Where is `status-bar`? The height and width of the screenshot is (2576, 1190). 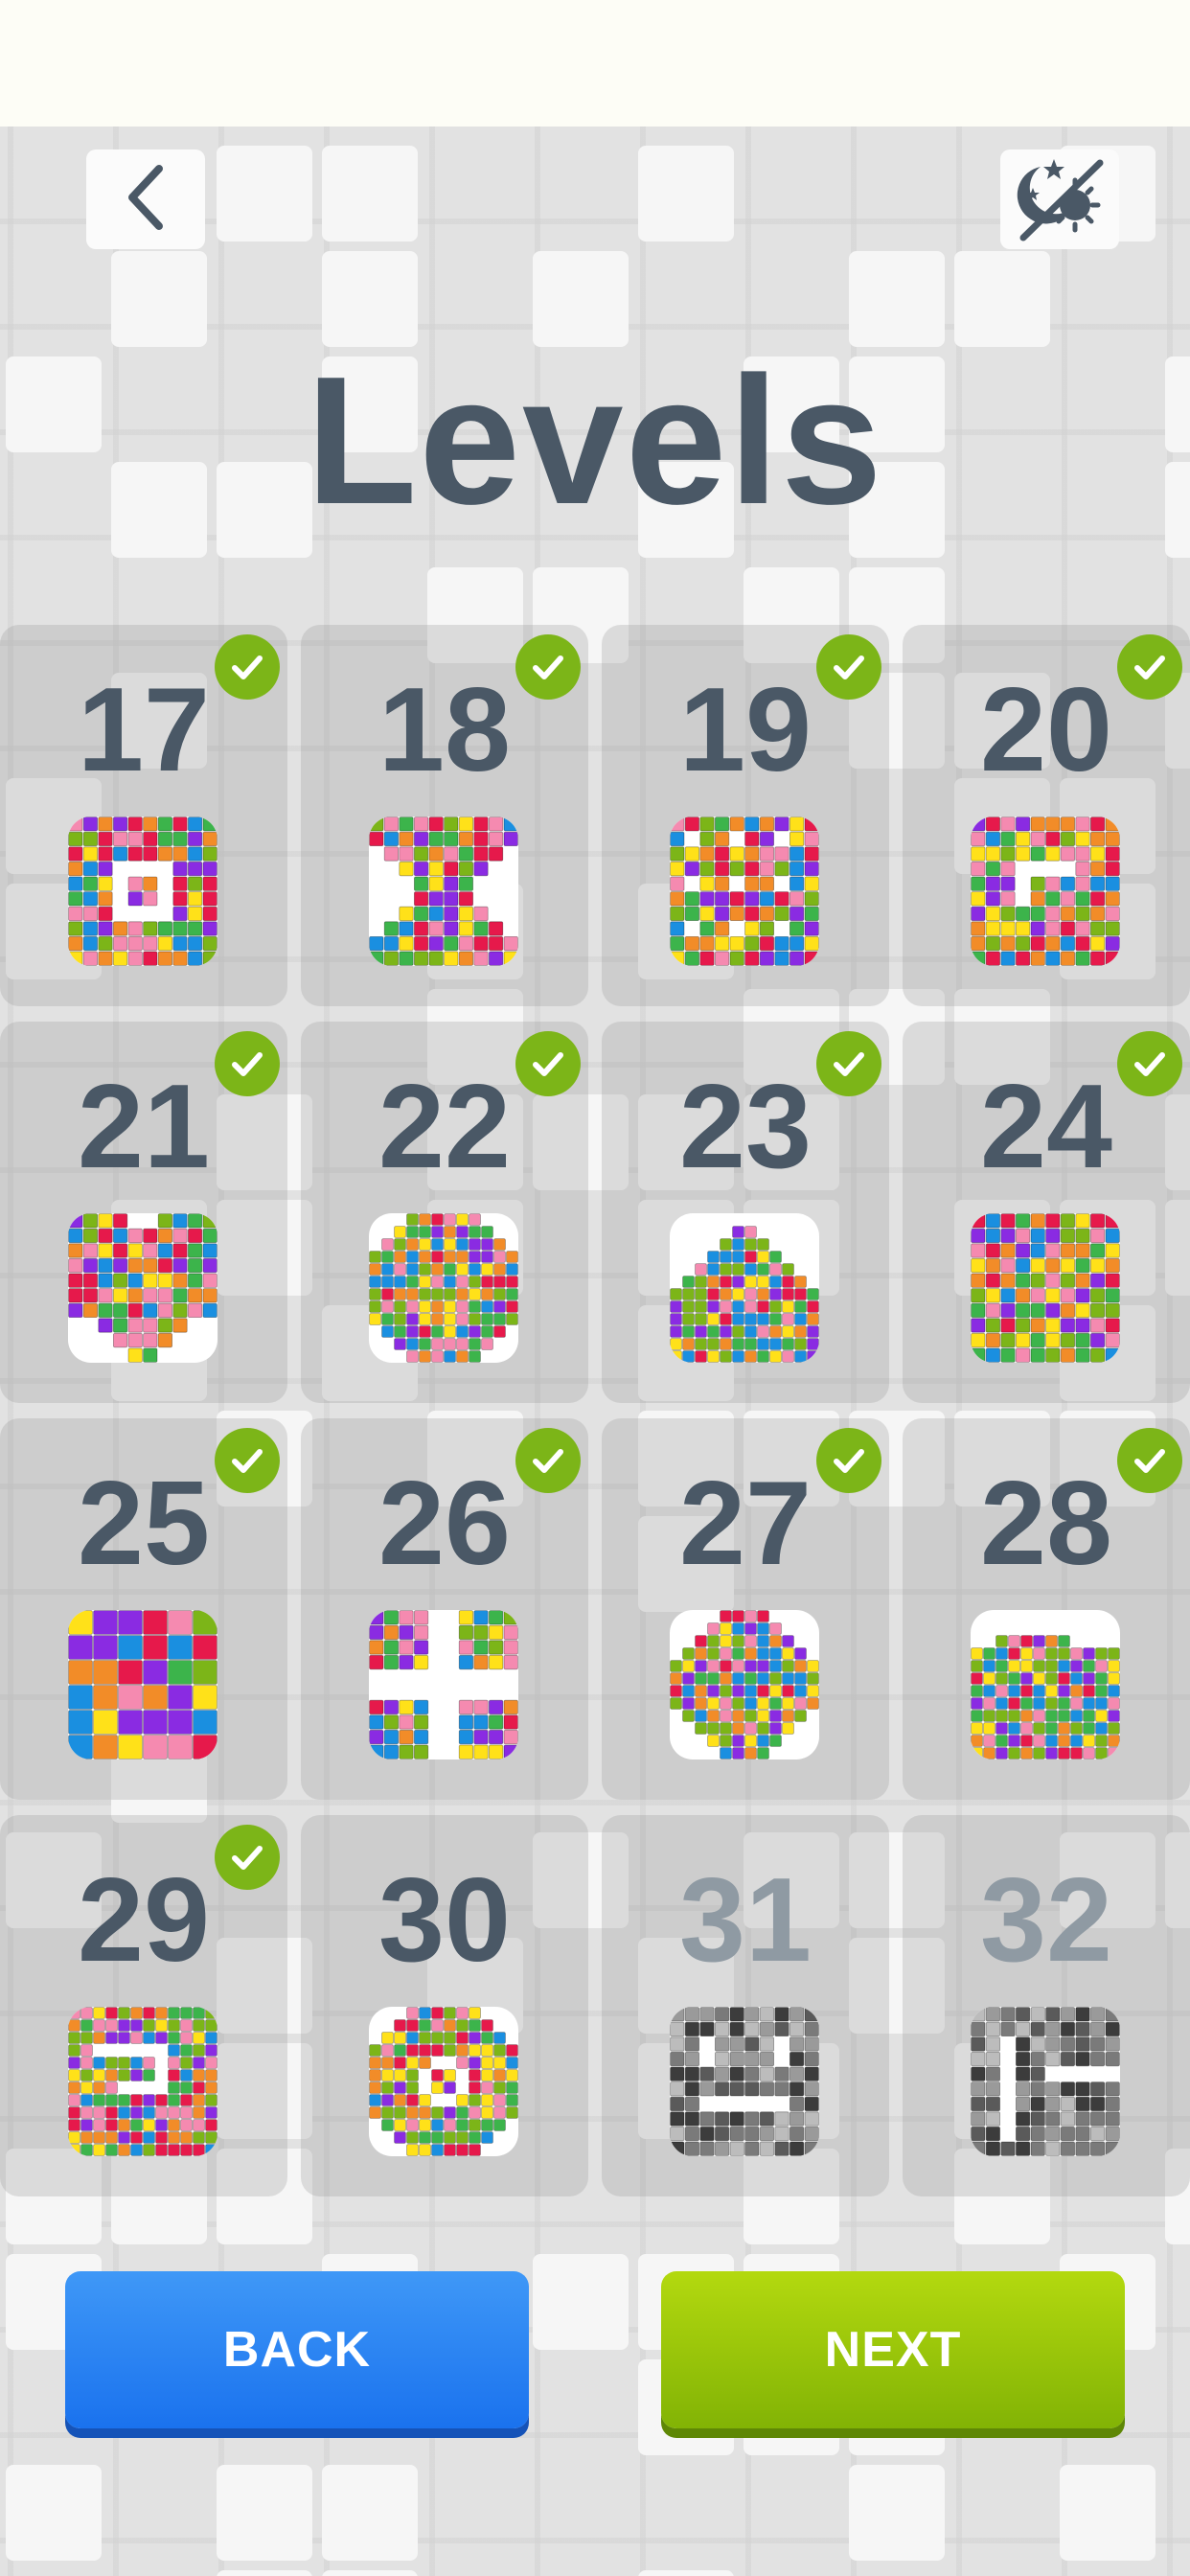 status-bar is located at coordinates (595, 63).